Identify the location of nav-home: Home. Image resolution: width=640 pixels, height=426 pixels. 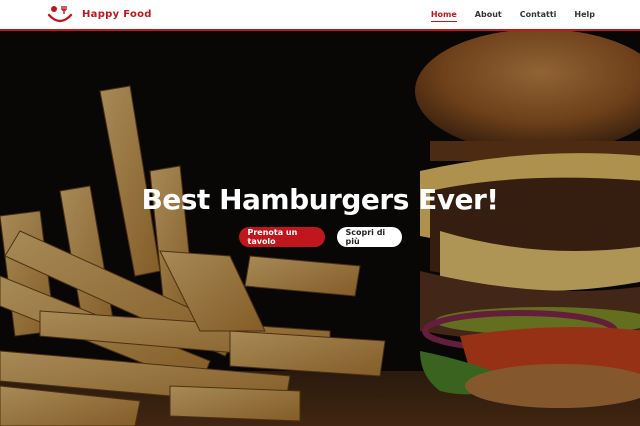
(443, 16).